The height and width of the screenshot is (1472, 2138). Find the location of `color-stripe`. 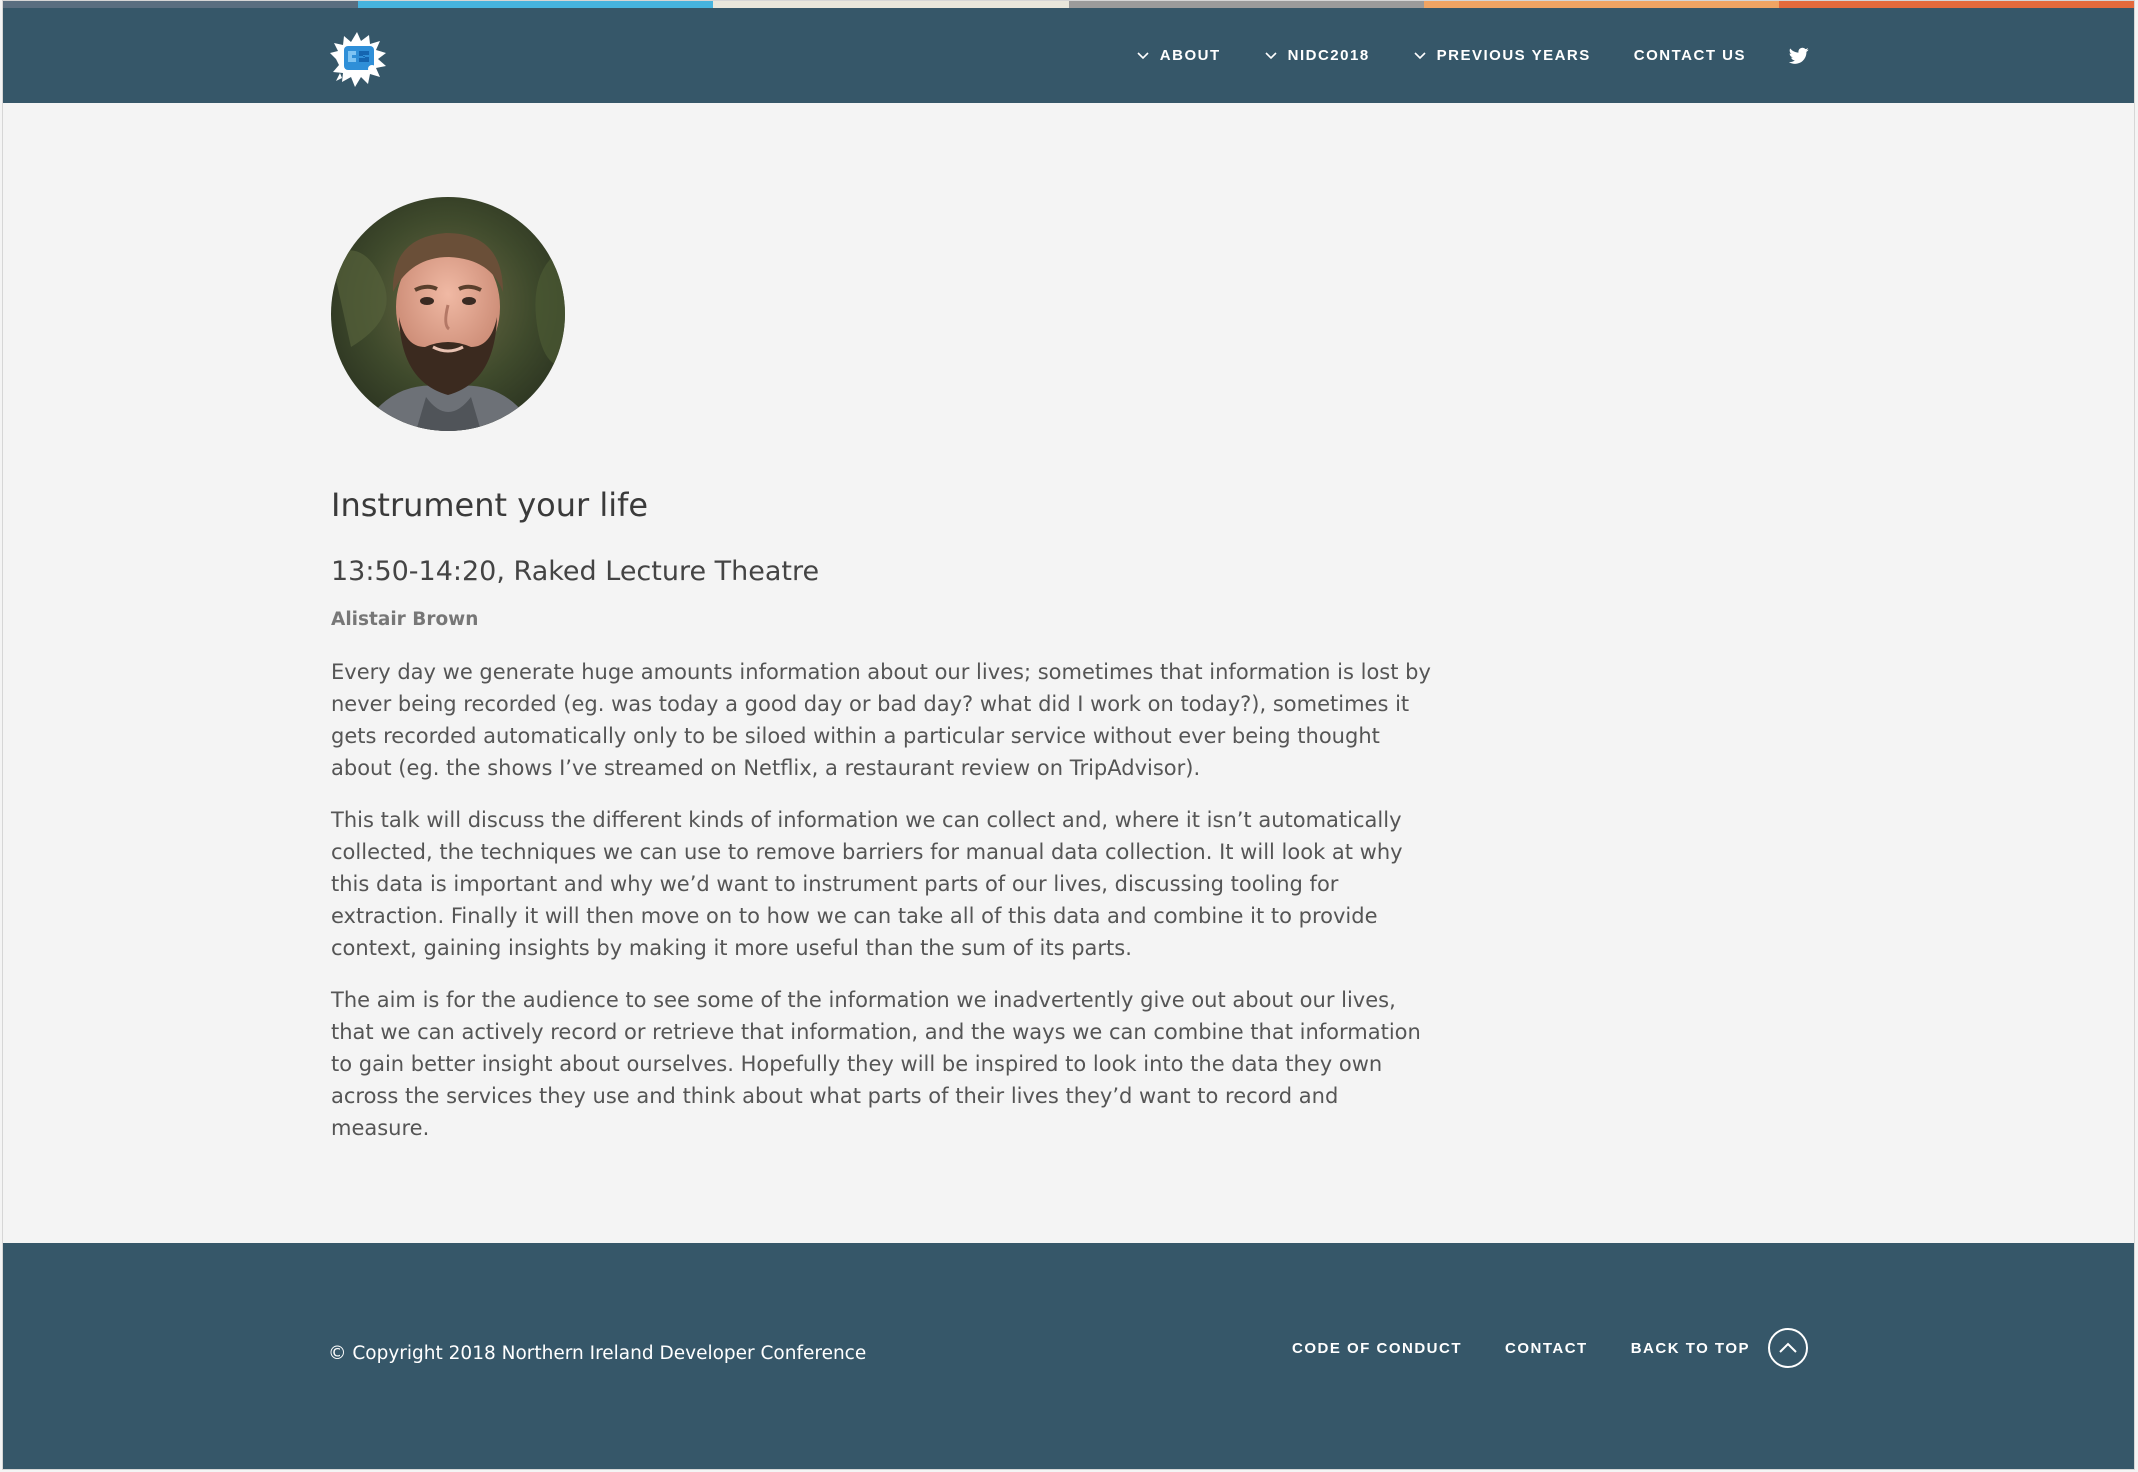

color-stripe is located at coordinates (1069, 4).